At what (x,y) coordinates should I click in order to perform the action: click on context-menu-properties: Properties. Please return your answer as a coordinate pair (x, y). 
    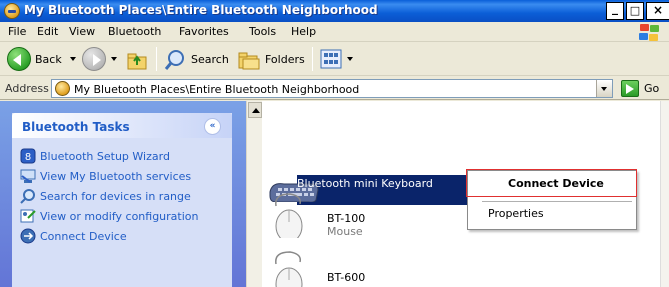
    Looking at the image, I should click on (516, 213).